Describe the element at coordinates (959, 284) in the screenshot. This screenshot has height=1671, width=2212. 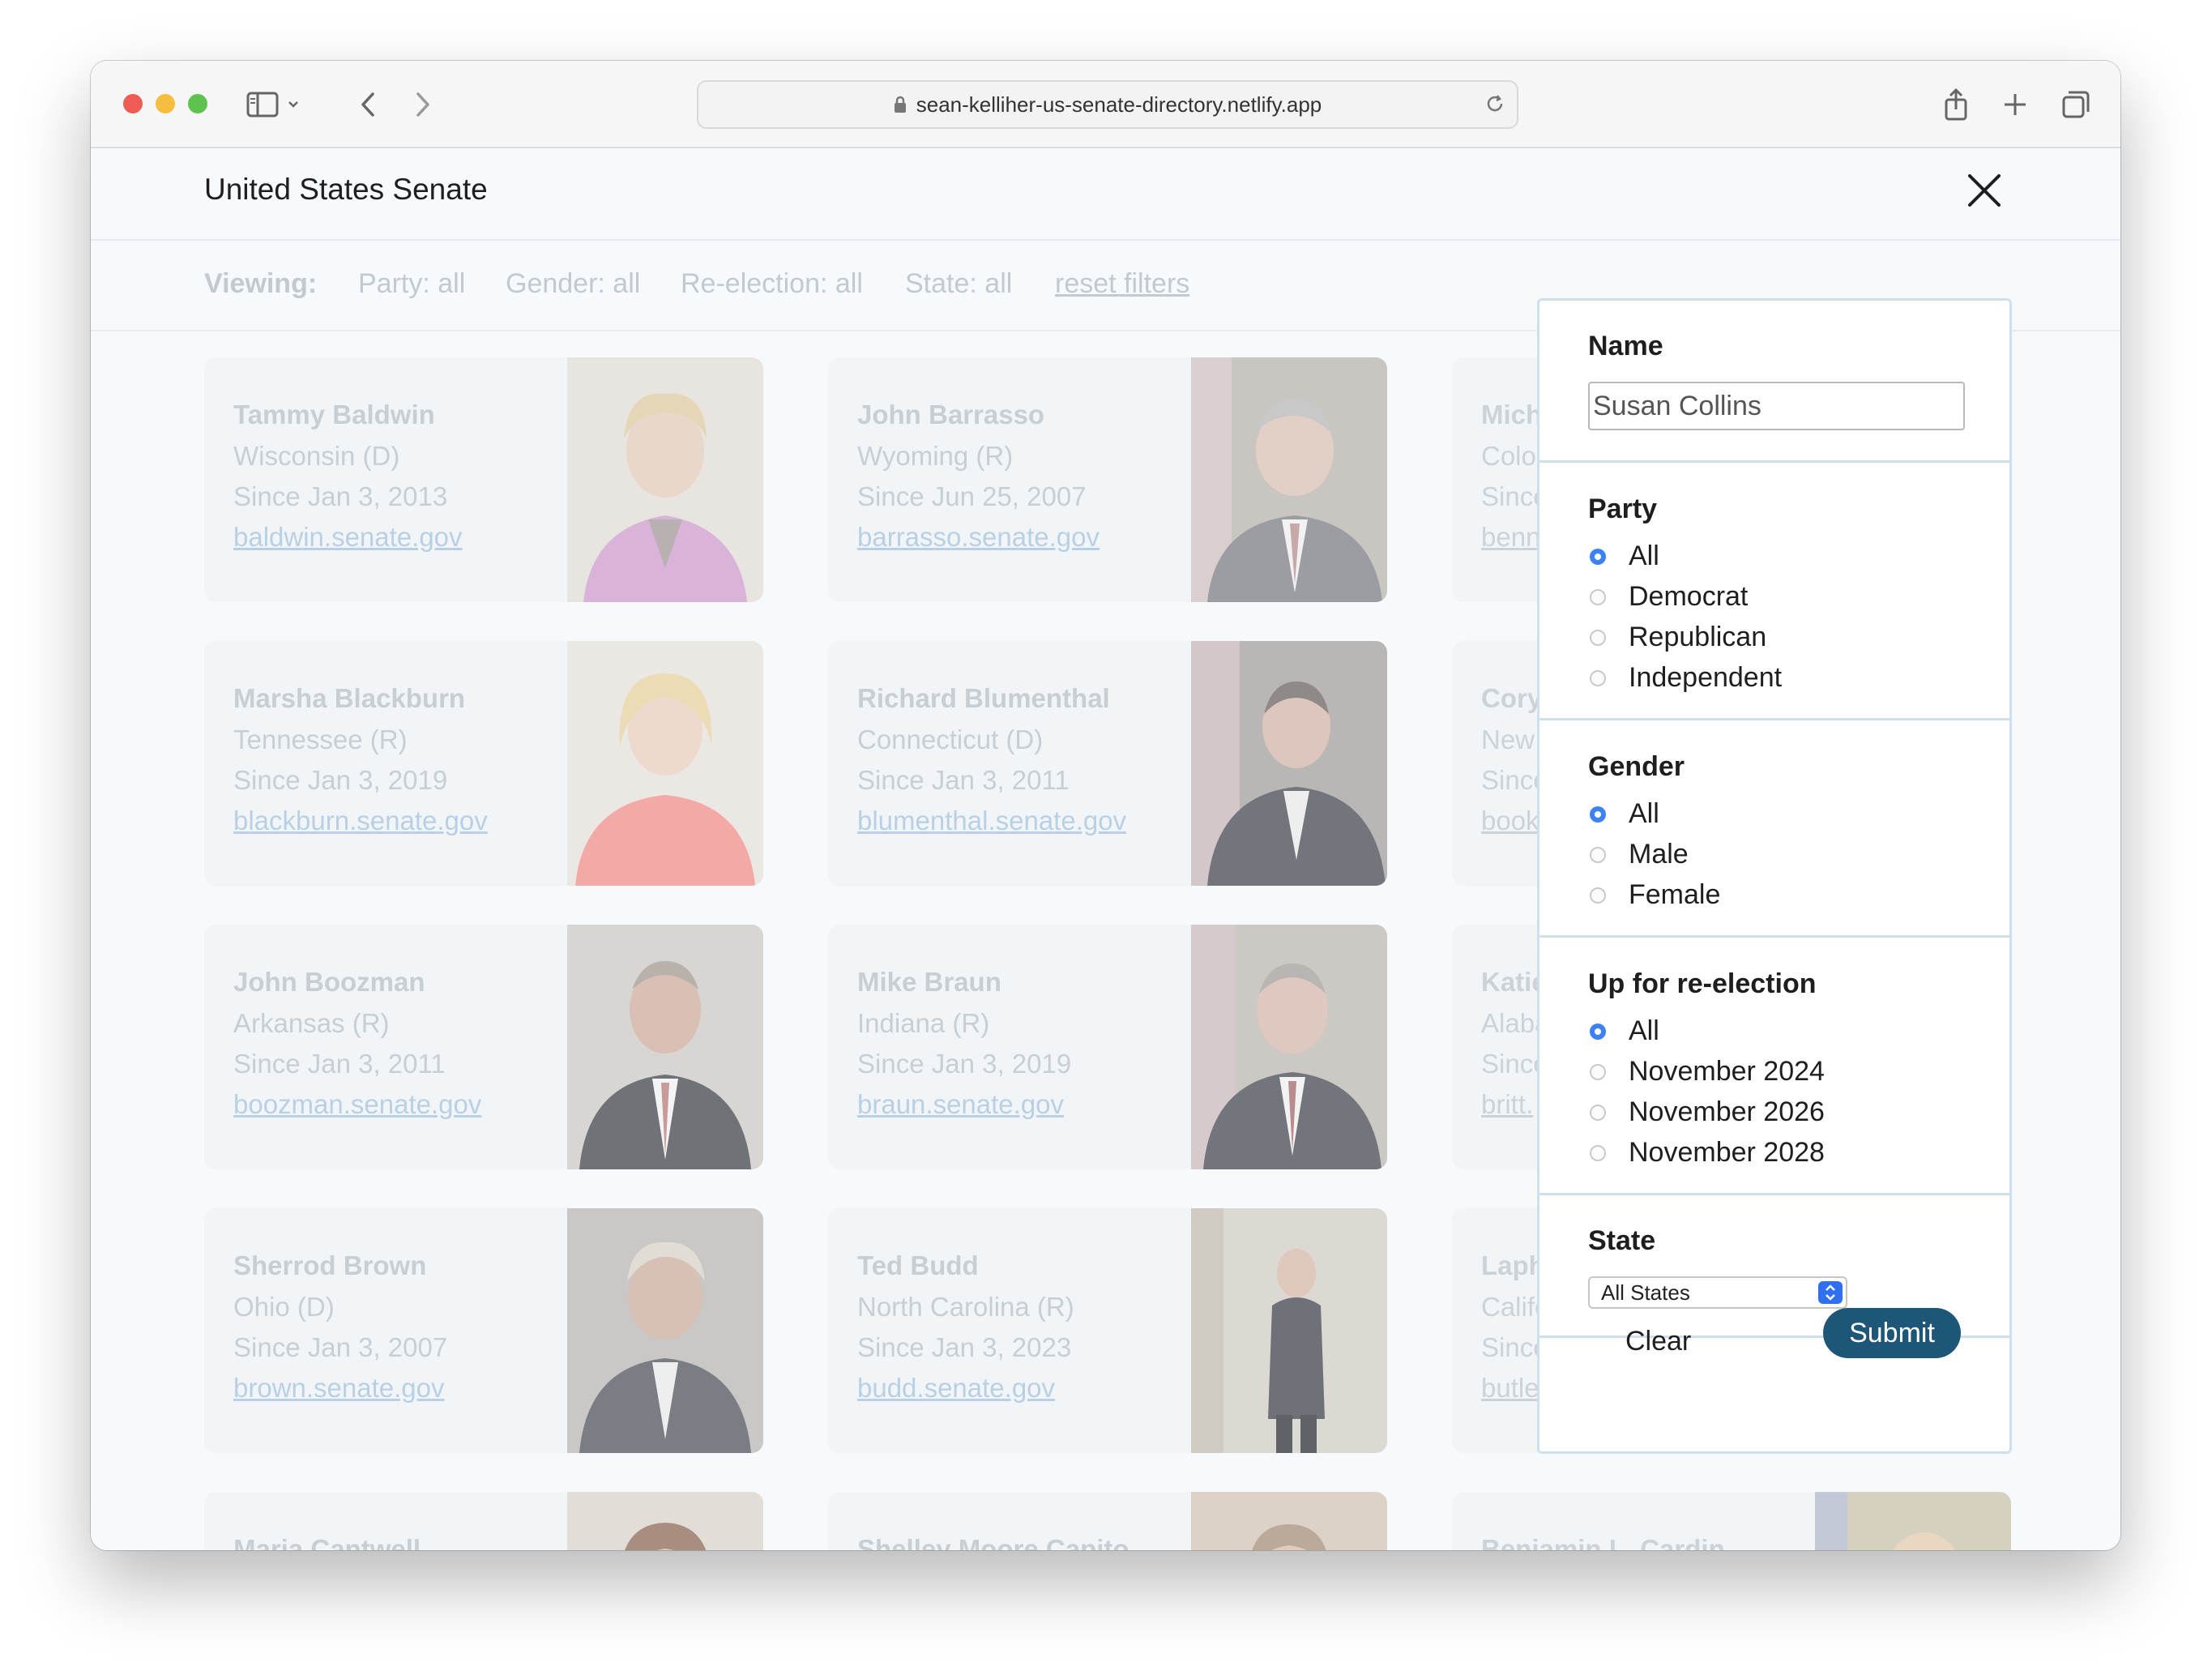
I see `state-filter-status: State: all` at that location.